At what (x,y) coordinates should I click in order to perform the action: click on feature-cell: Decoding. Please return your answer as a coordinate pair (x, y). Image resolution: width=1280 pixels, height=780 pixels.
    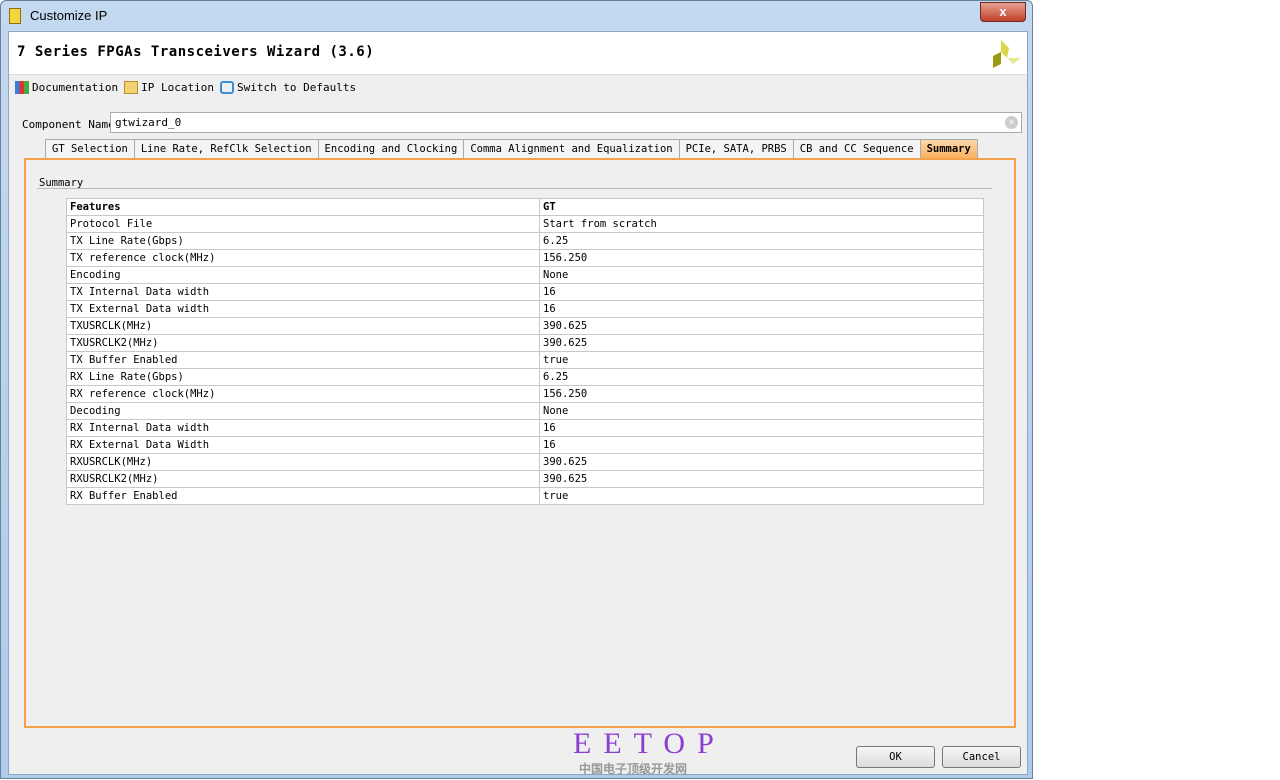
    Looking at the image, I should click on (303, 411).